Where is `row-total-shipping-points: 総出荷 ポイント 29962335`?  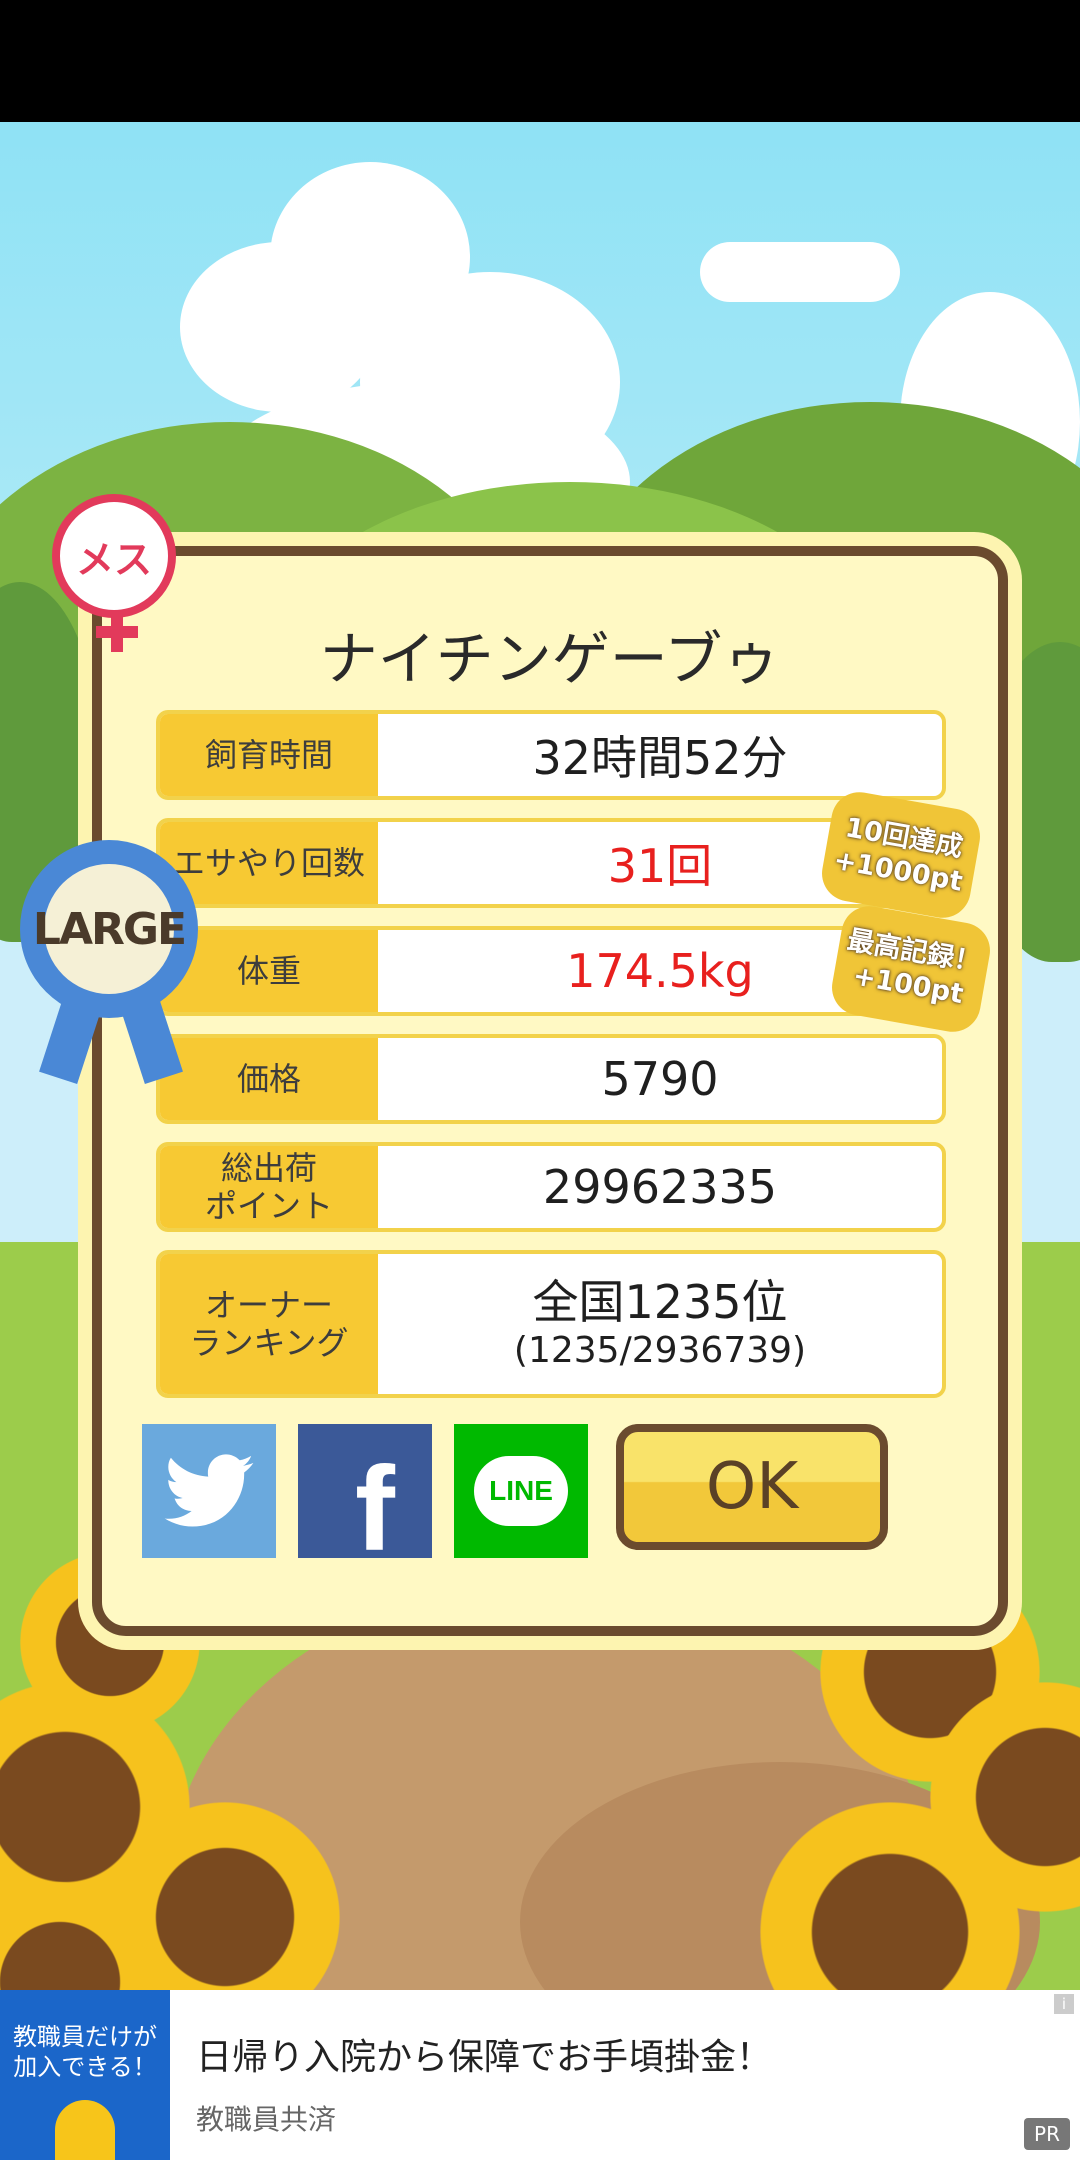
row-total-shipping-points: 総出荷 ポイント 29962335 is located at coordinates (551, 1187).